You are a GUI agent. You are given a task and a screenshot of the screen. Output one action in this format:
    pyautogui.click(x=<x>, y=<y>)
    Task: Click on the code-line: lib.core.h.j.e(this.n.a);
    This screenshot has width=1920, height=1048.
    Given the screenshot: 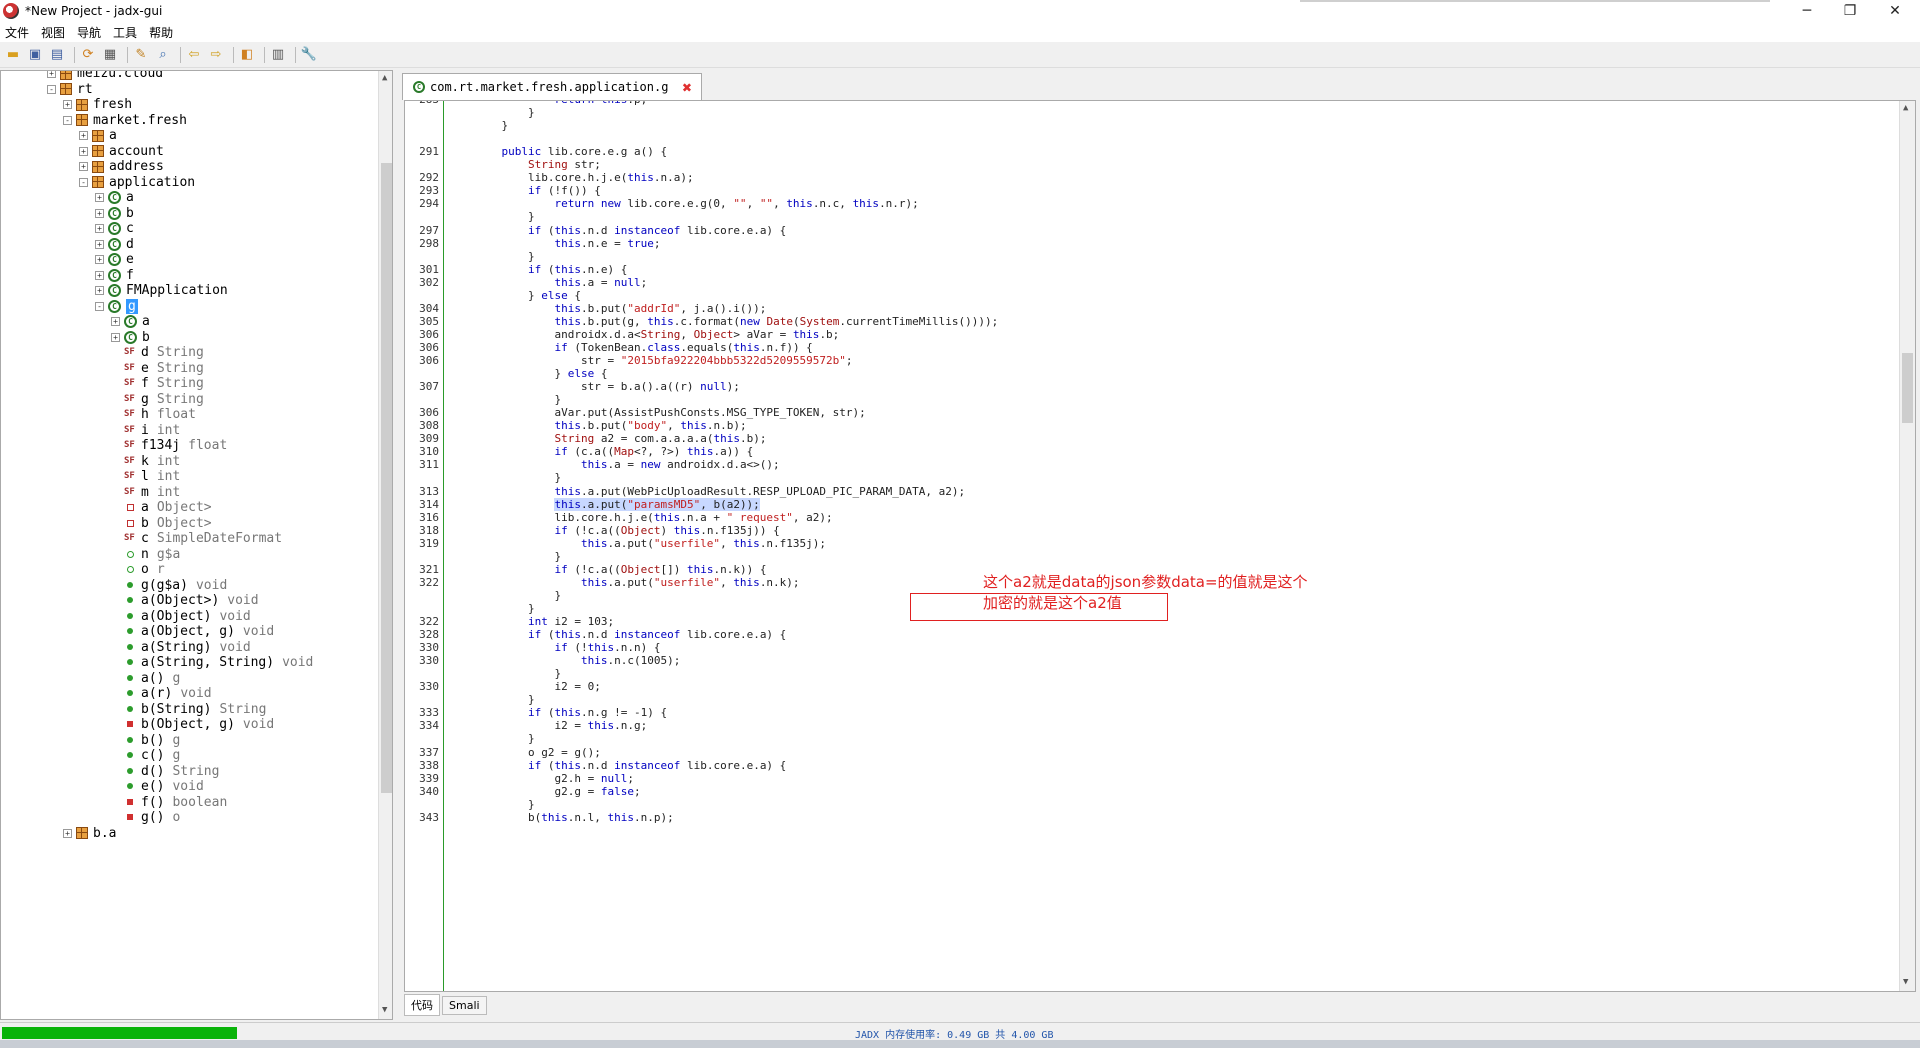 What is the action you would take?
    pyautogui.click(x=584, y=177)
    